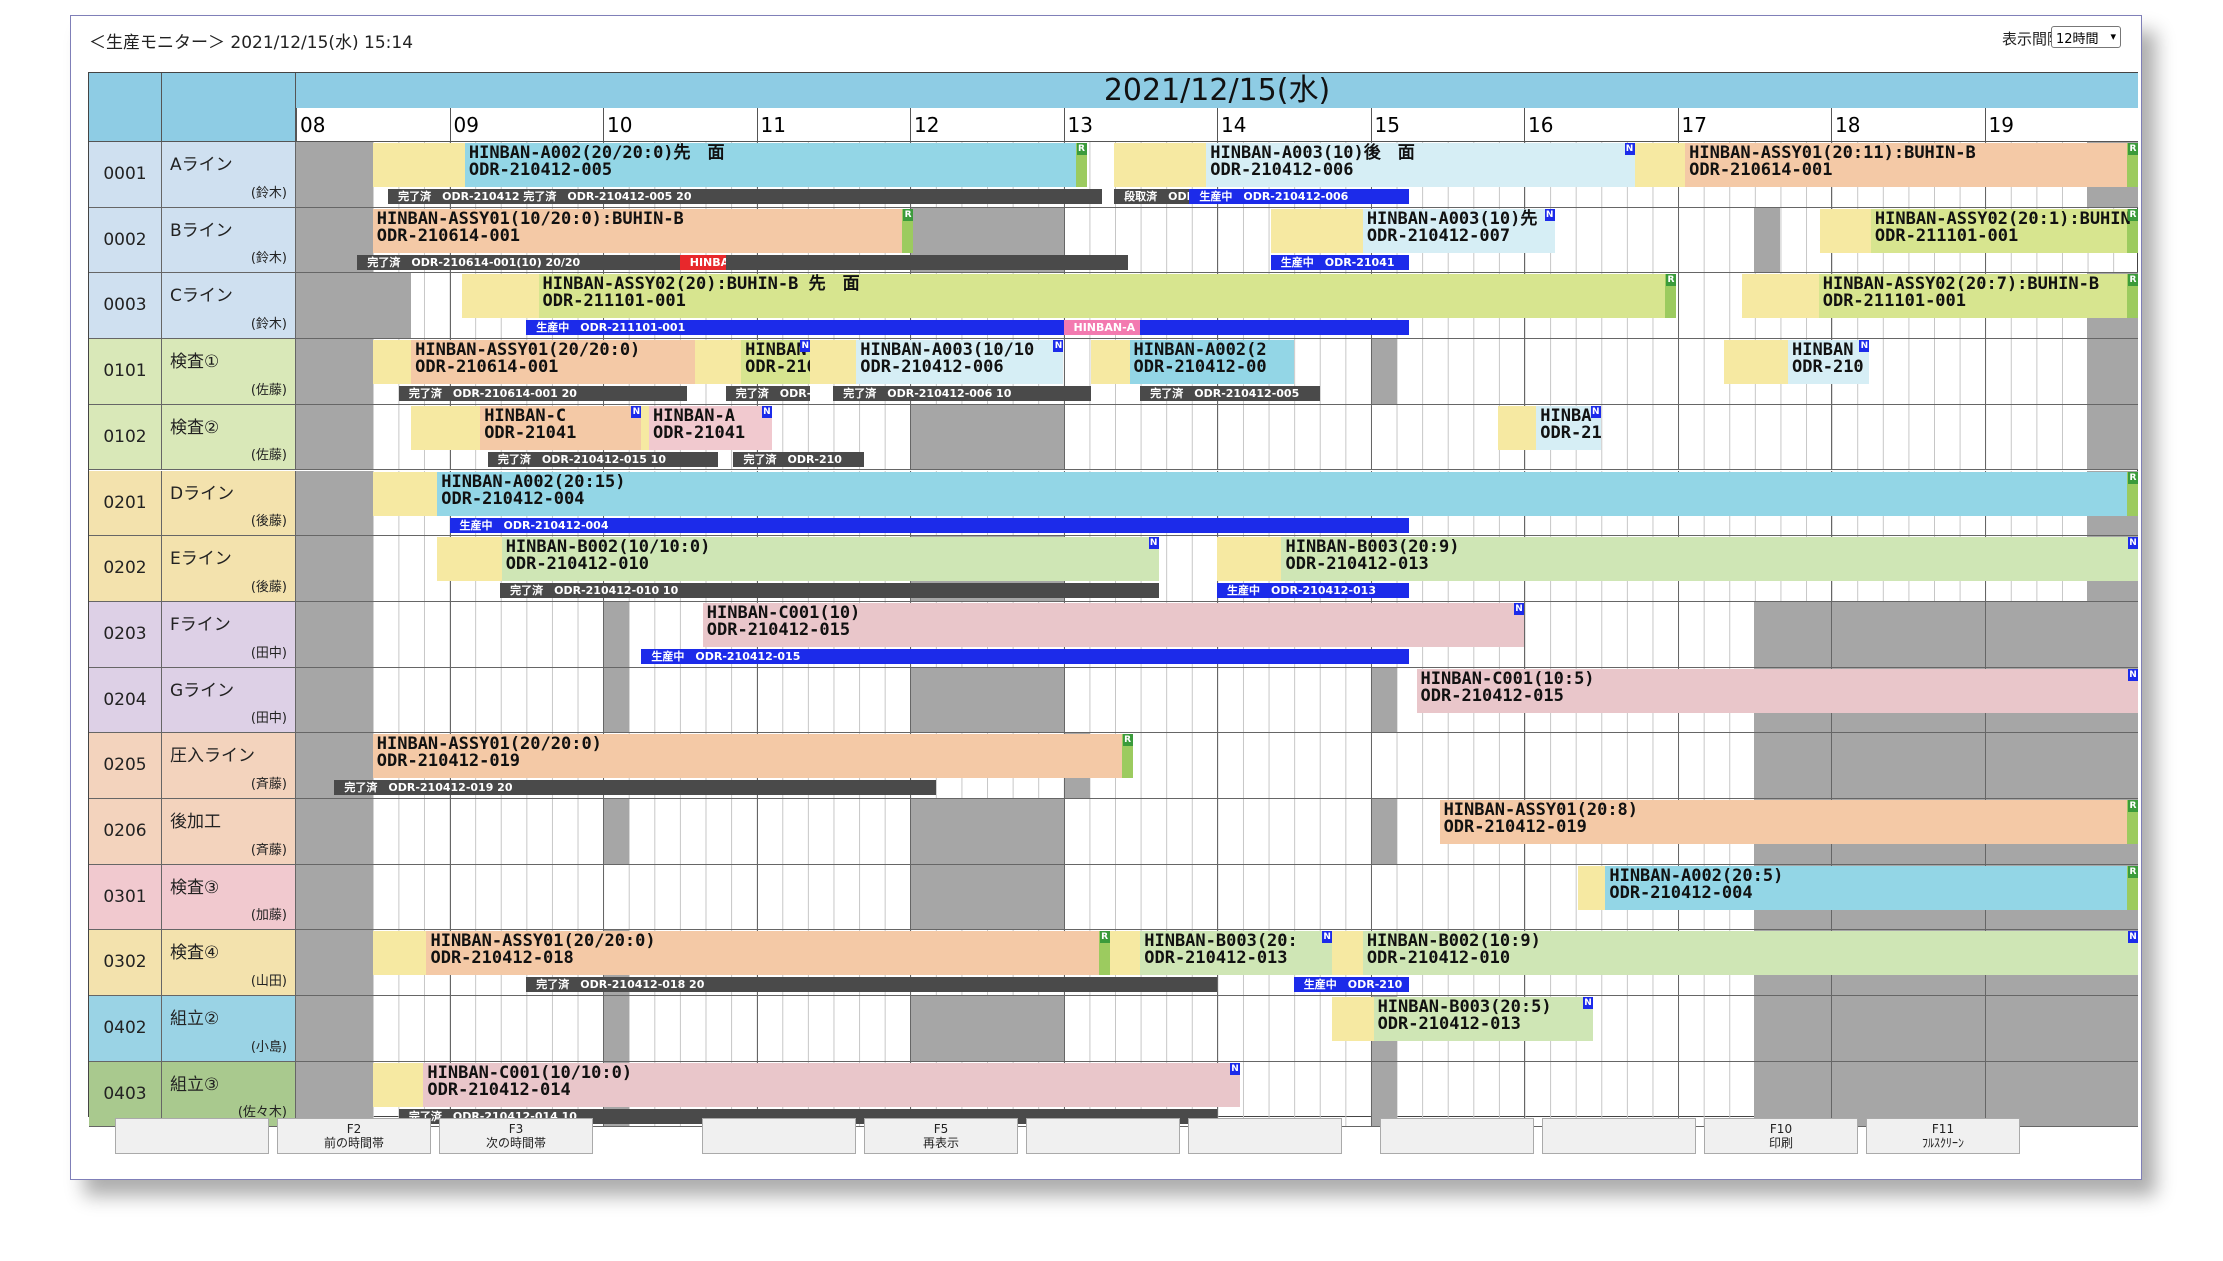  I want to click on fkey-f5-button: F5 再表示, so click(941, 1136).